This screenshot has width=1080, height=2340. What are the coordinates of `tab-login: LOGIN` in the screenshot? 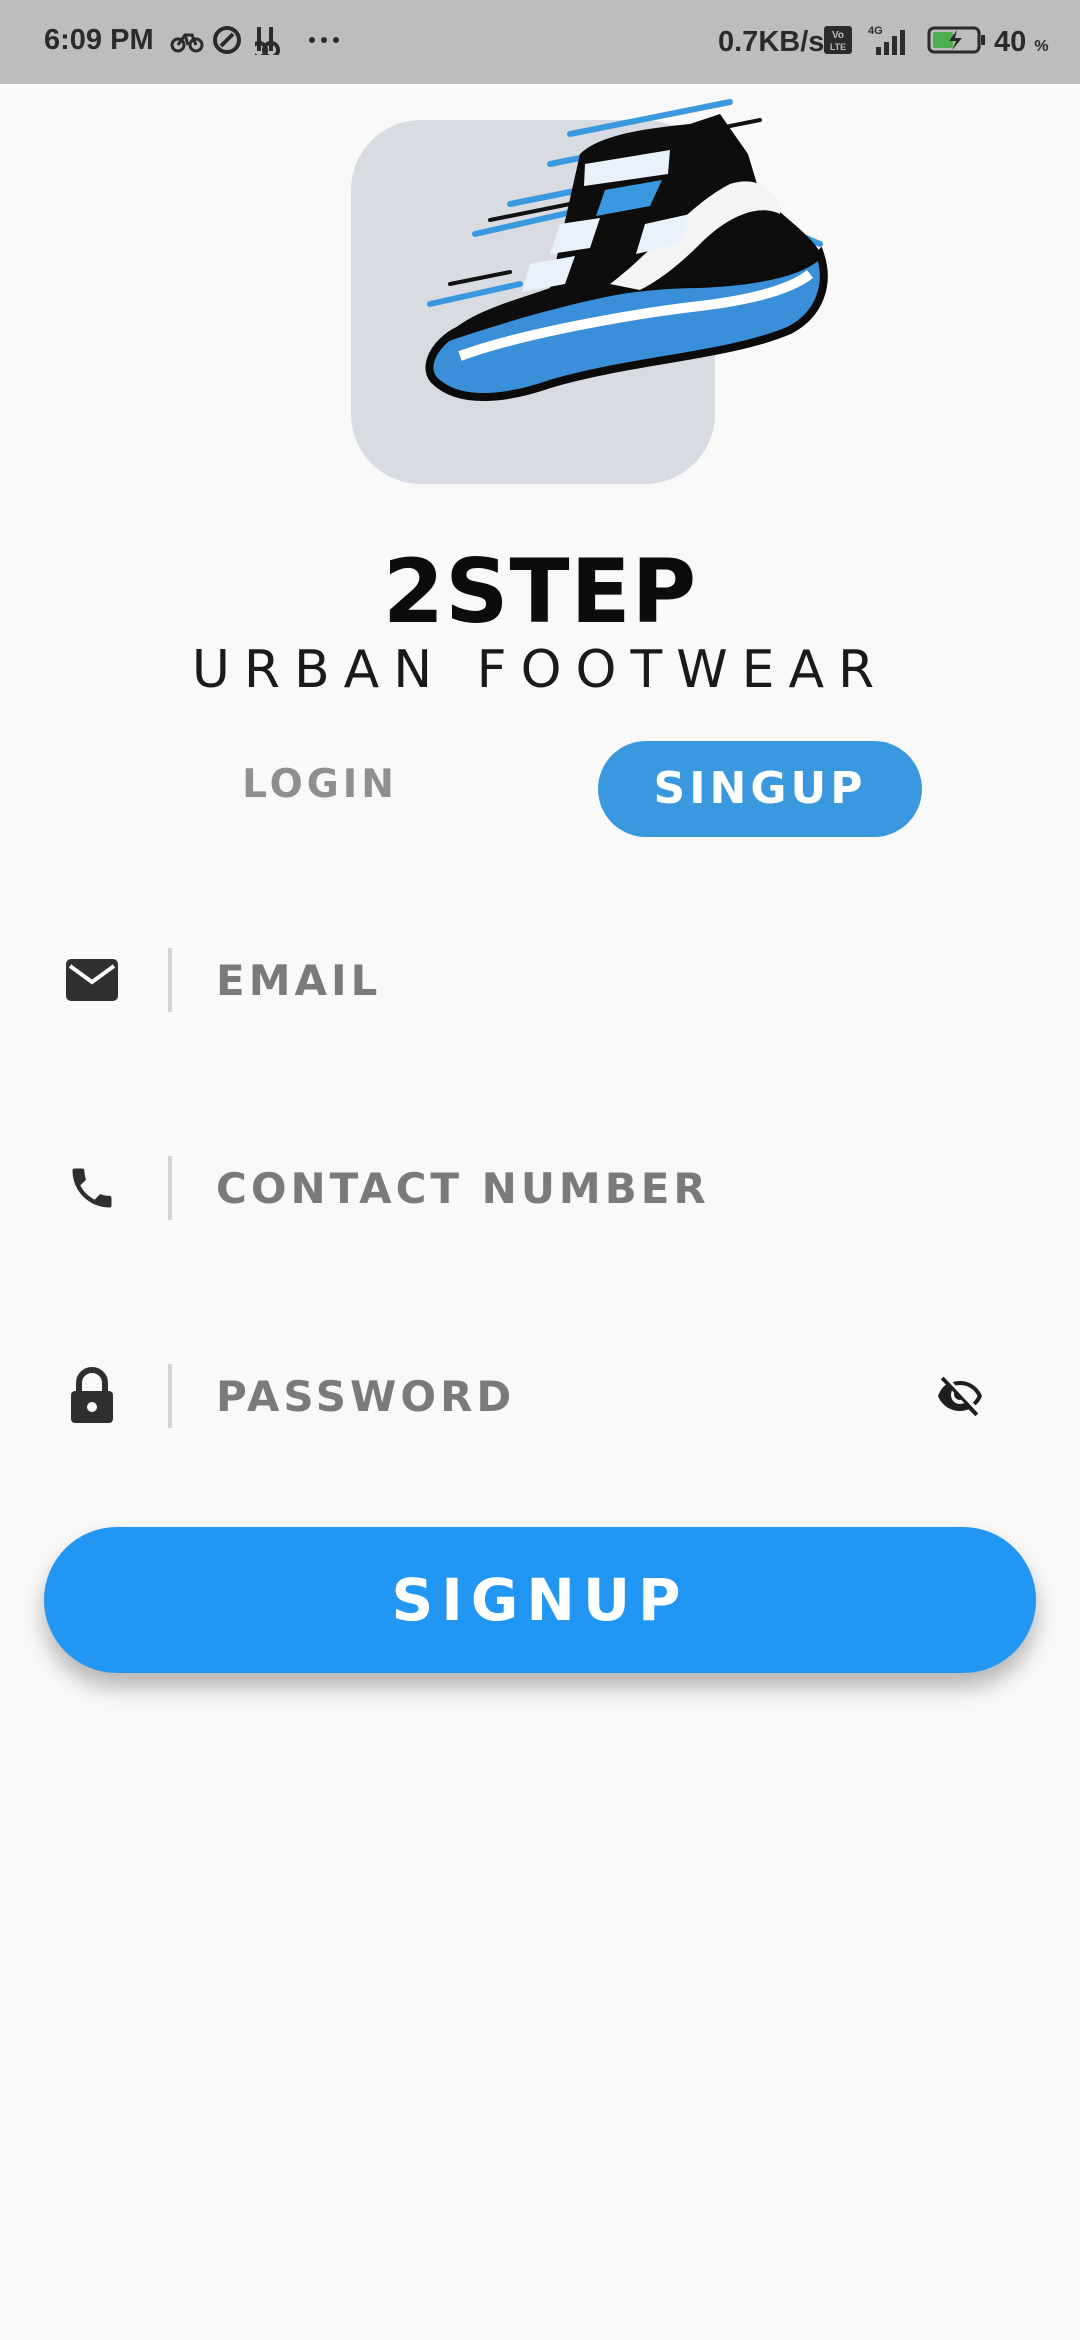 It's located at (320, 785).